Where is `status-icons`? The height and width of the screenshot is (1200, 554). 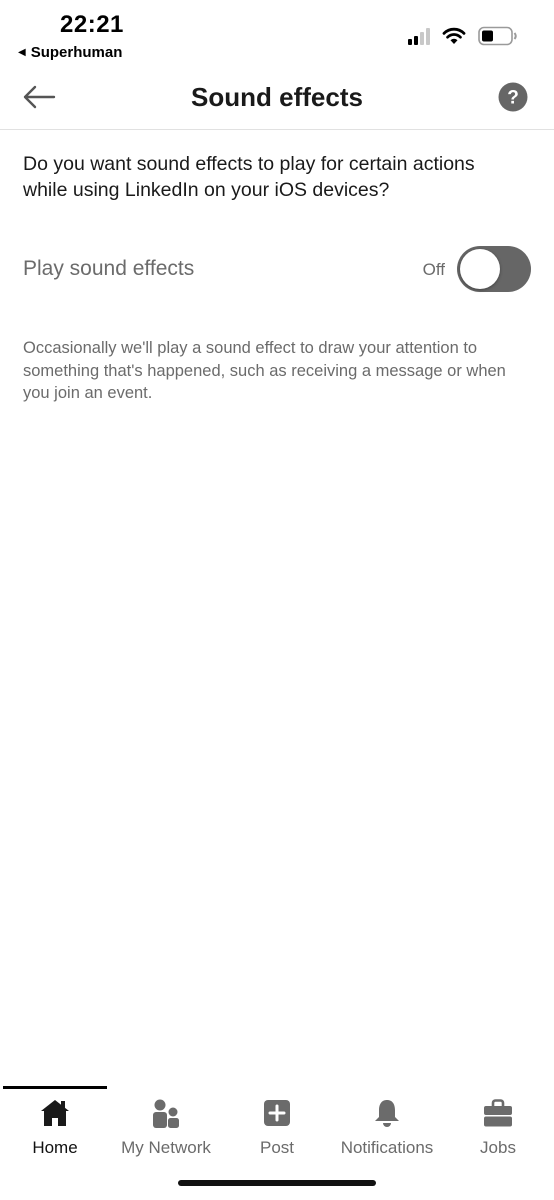 status-icons is located at coordinates (463, 36).